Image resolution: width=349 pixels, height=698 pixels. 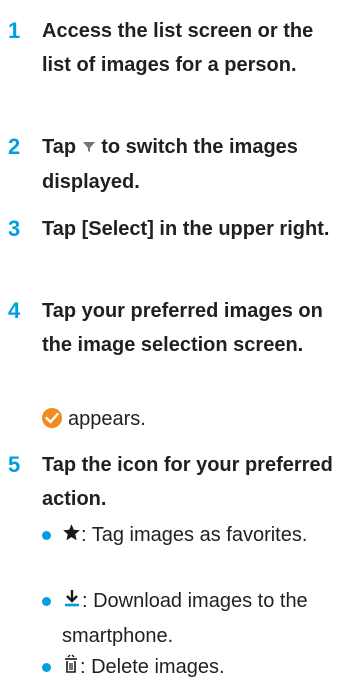 I want to click on step-text-after: to switch the images displayed., so click(x=170, y=164).